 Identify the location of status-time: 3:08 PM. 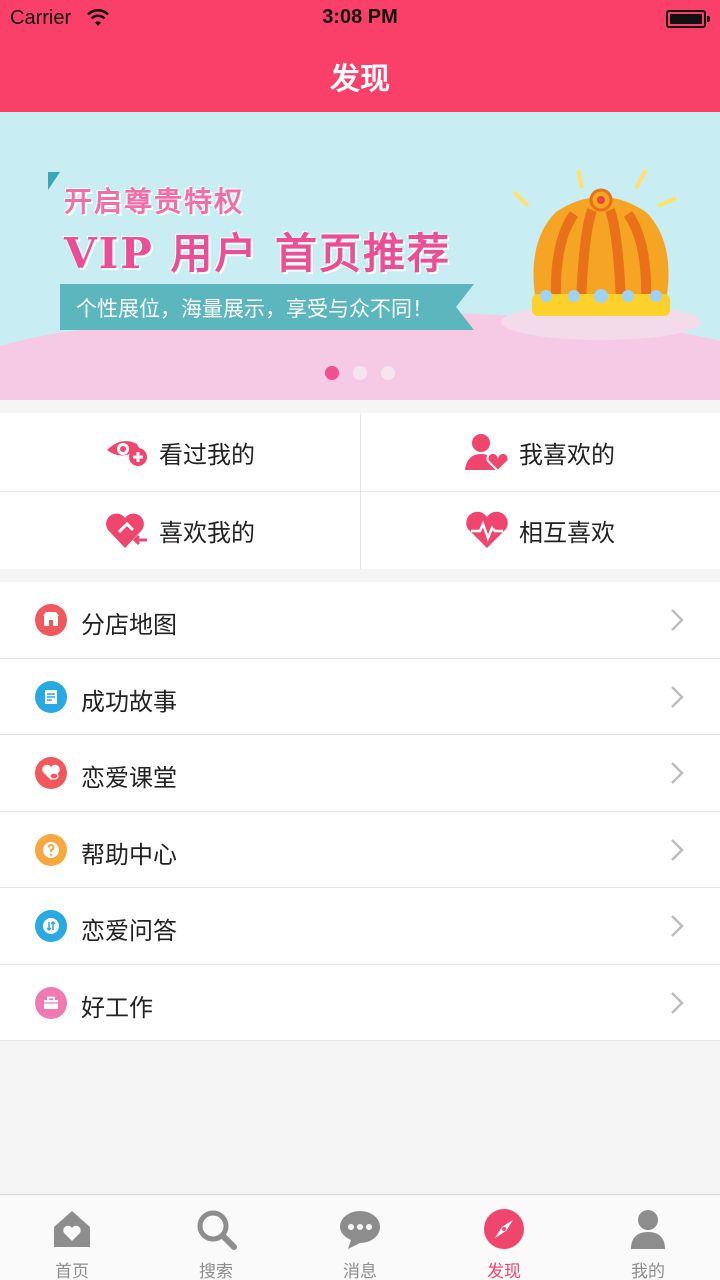
(360, 17).